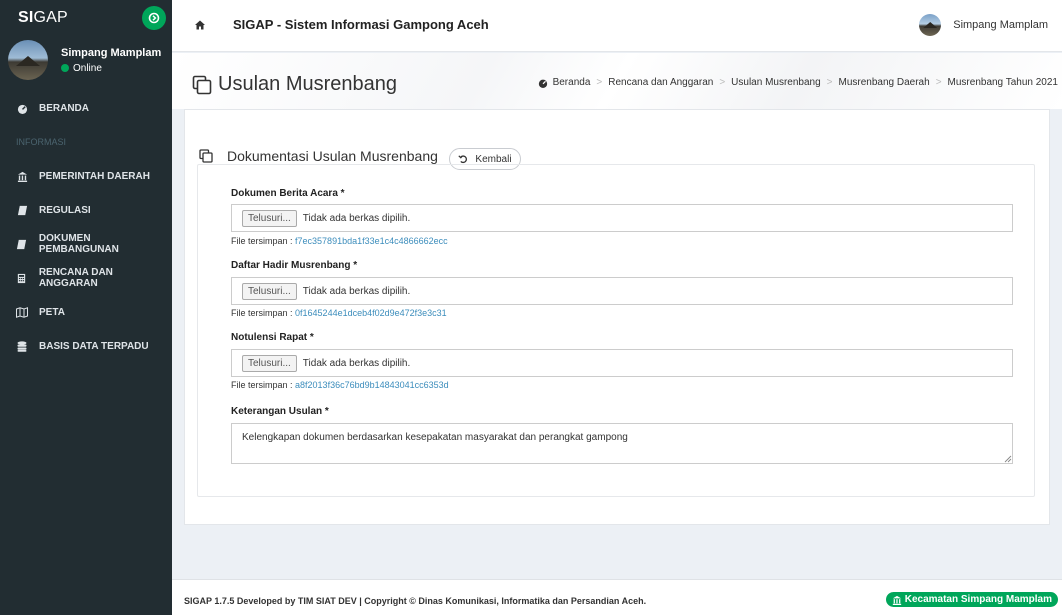 Image resolution: width=1062 pixels, height=615 pixels. Describe the element at coordinates (26, 17) in the screenshot. I see `brand-logo-bold: SI` at that location.